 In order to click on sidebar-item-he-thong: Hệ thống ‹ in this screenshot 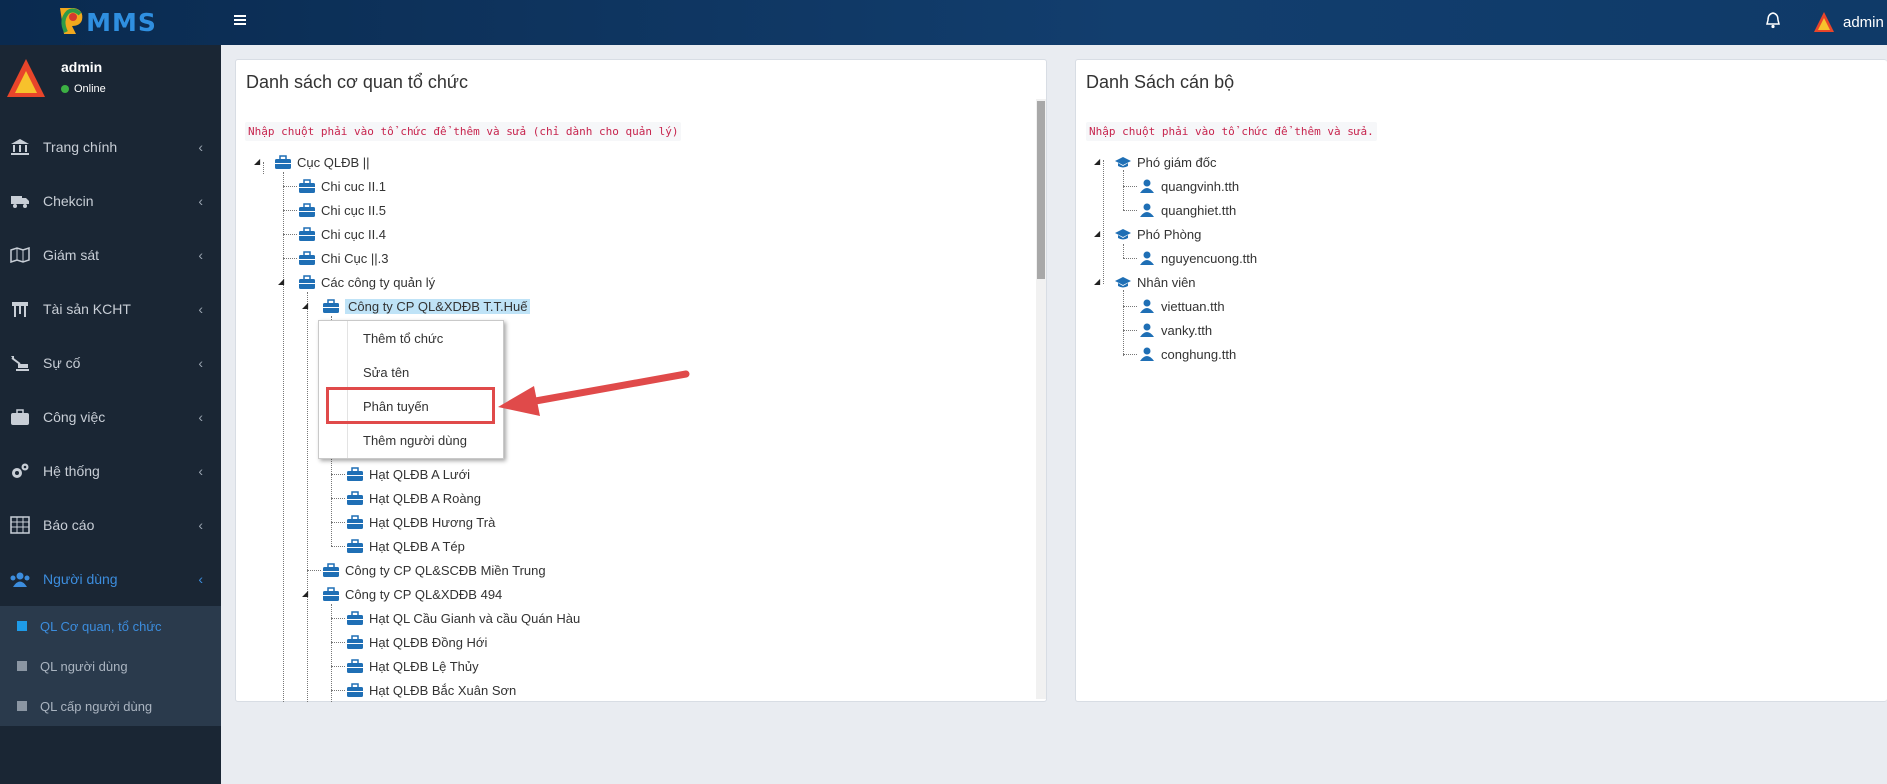, I will do `click(110, 471)`.